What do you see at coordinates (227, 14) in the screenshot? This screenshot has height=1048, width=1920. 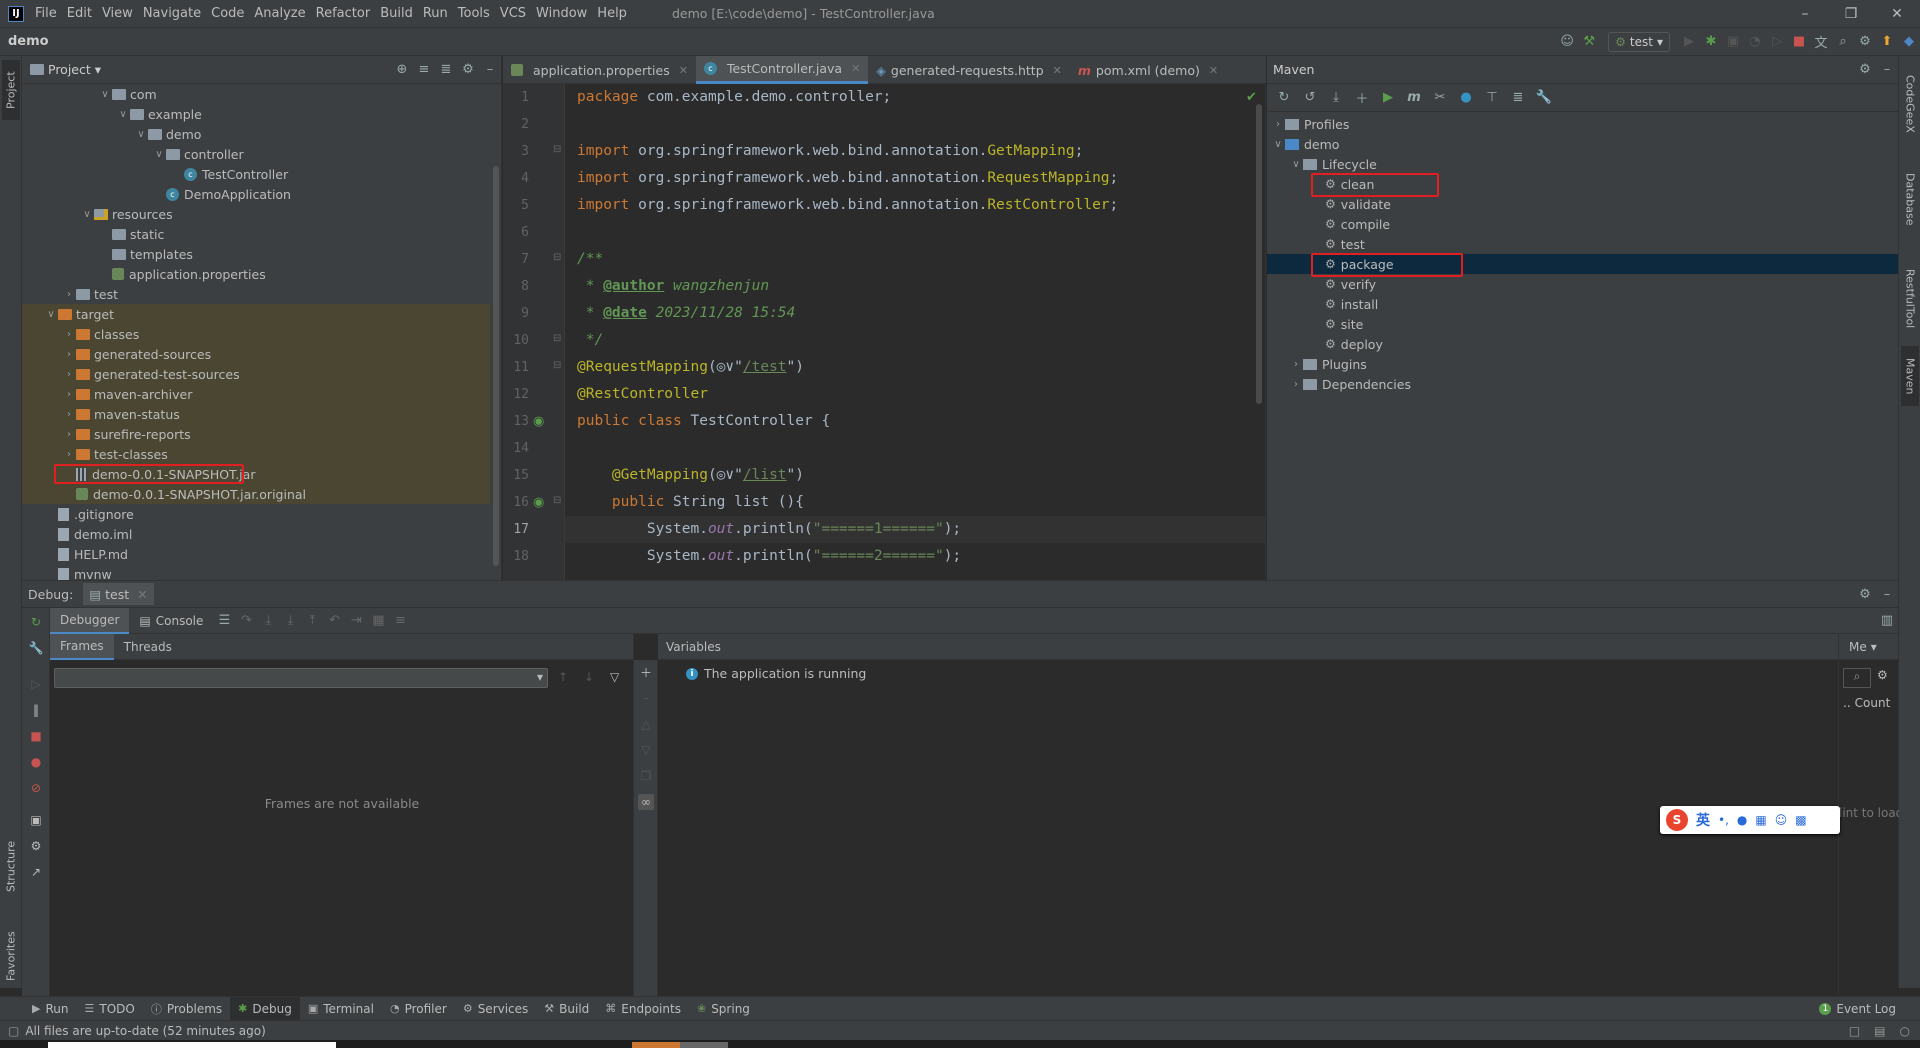 I see `menu-item-code: Code` at bounding box center [227, 14].